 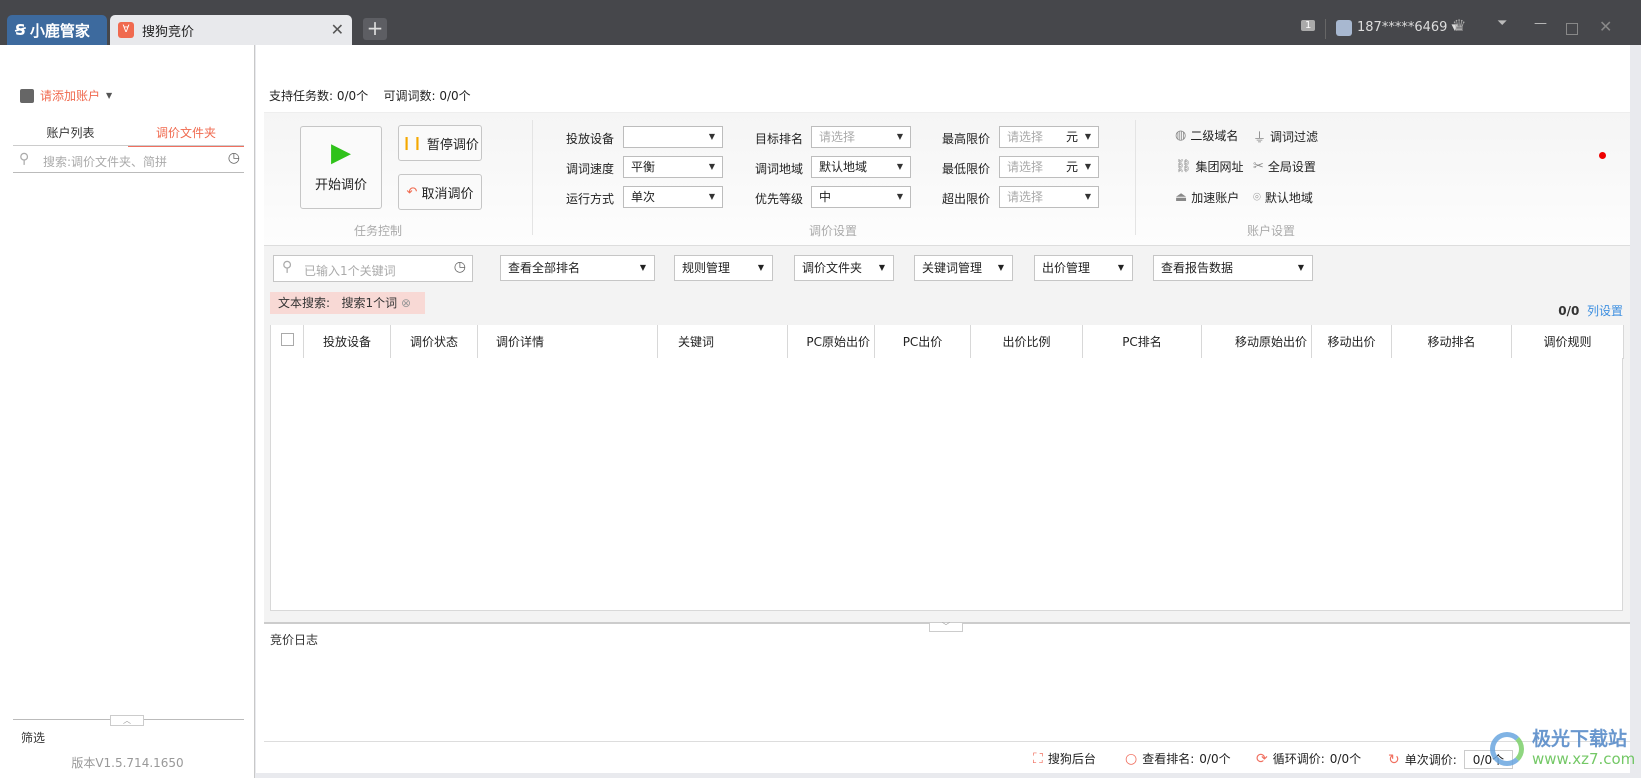 What do you see at coordinates (1206, 135) in the screenshot?
I see `account-item-subdomain: ◍ 二级域名` at bounding box center [1206, 135].